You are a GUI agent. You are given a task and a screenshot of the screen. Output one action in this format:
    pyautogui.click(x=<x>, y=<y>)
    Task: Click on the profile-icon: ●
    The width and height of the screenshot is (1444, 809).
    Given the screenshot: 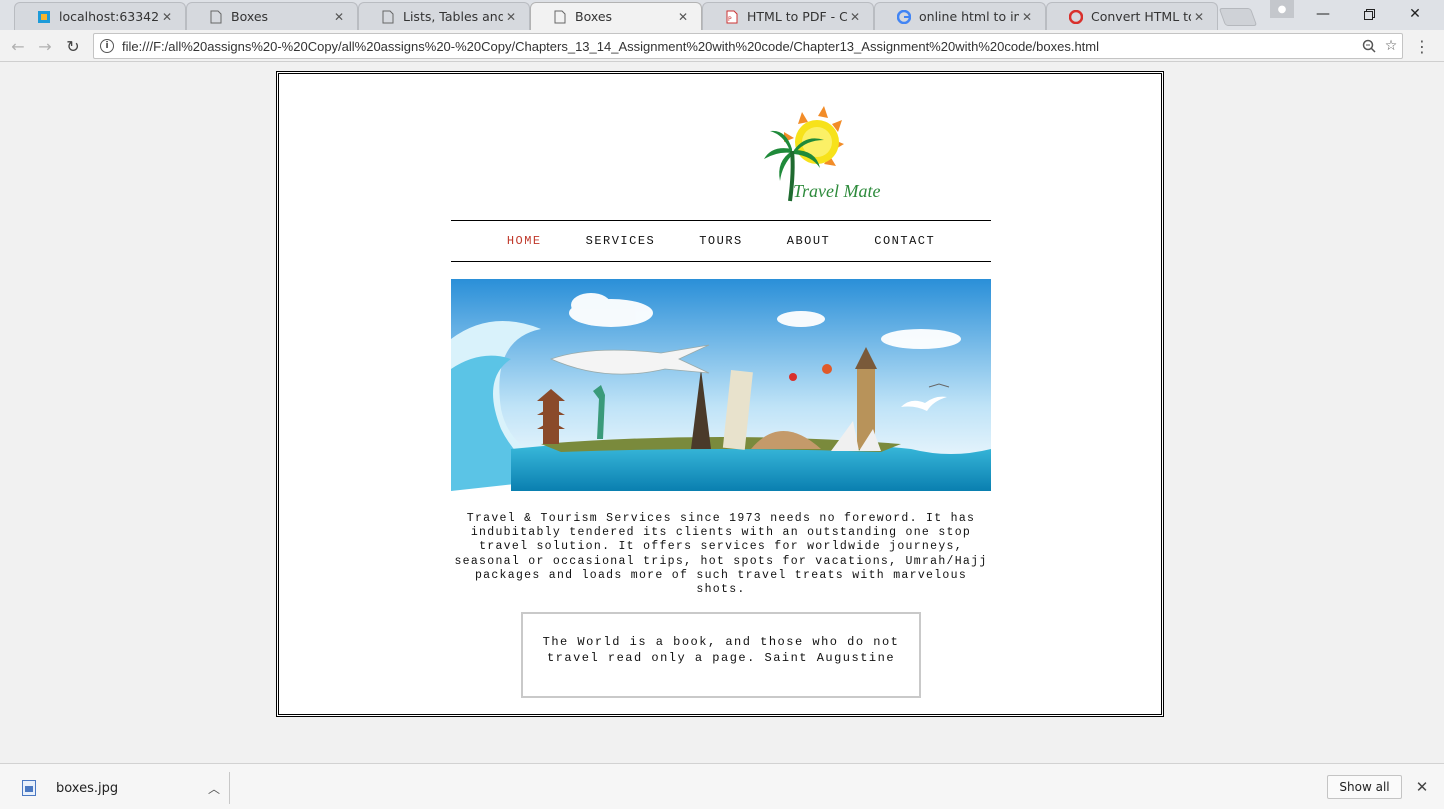 What is the action you would take?
    pyautogui.click(x=1282, y=9)
    